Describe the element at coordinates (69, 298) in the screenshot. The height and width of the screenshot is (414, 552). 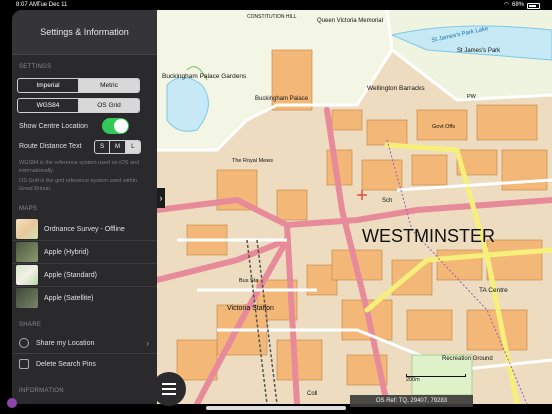
I see `map-option-label: Apple (Satellite)` at that location.